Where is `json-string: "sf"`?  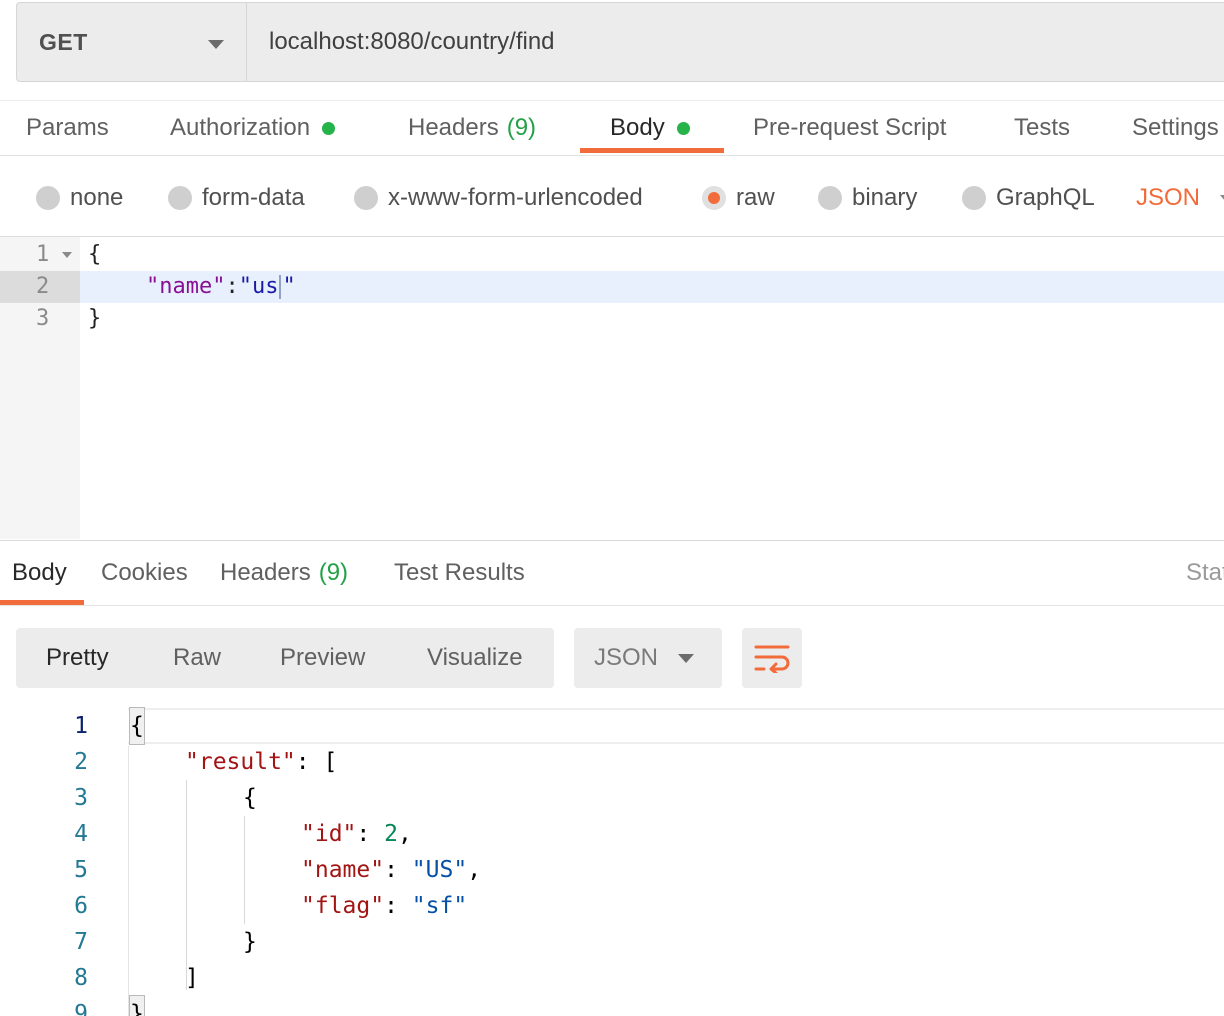 json-string: "sf" is located at coordinates (439, 906).